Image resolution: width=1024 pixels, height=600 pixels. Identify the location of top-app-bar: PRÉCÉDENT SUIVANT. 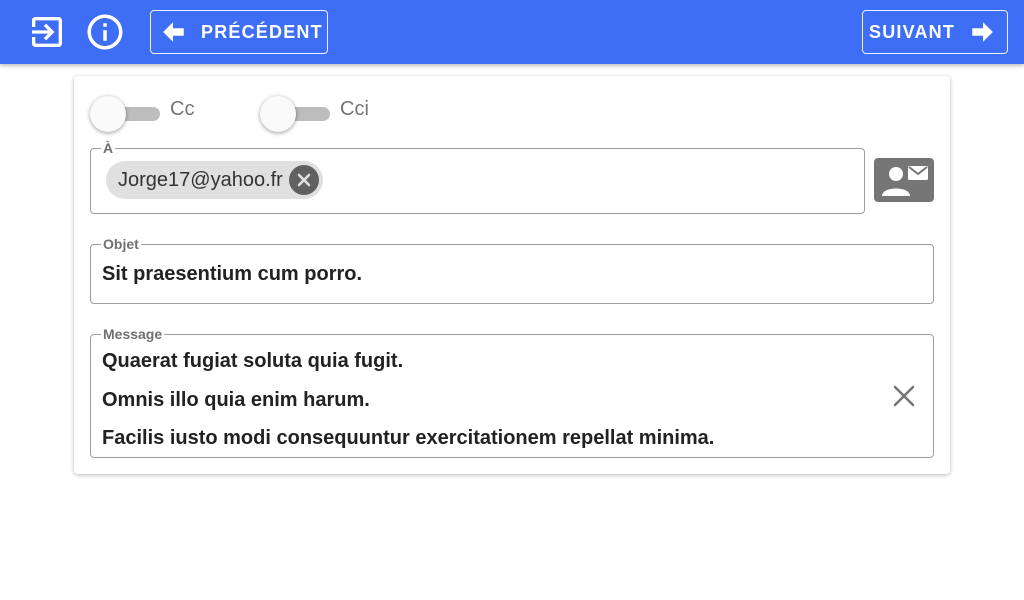
(512, 32).